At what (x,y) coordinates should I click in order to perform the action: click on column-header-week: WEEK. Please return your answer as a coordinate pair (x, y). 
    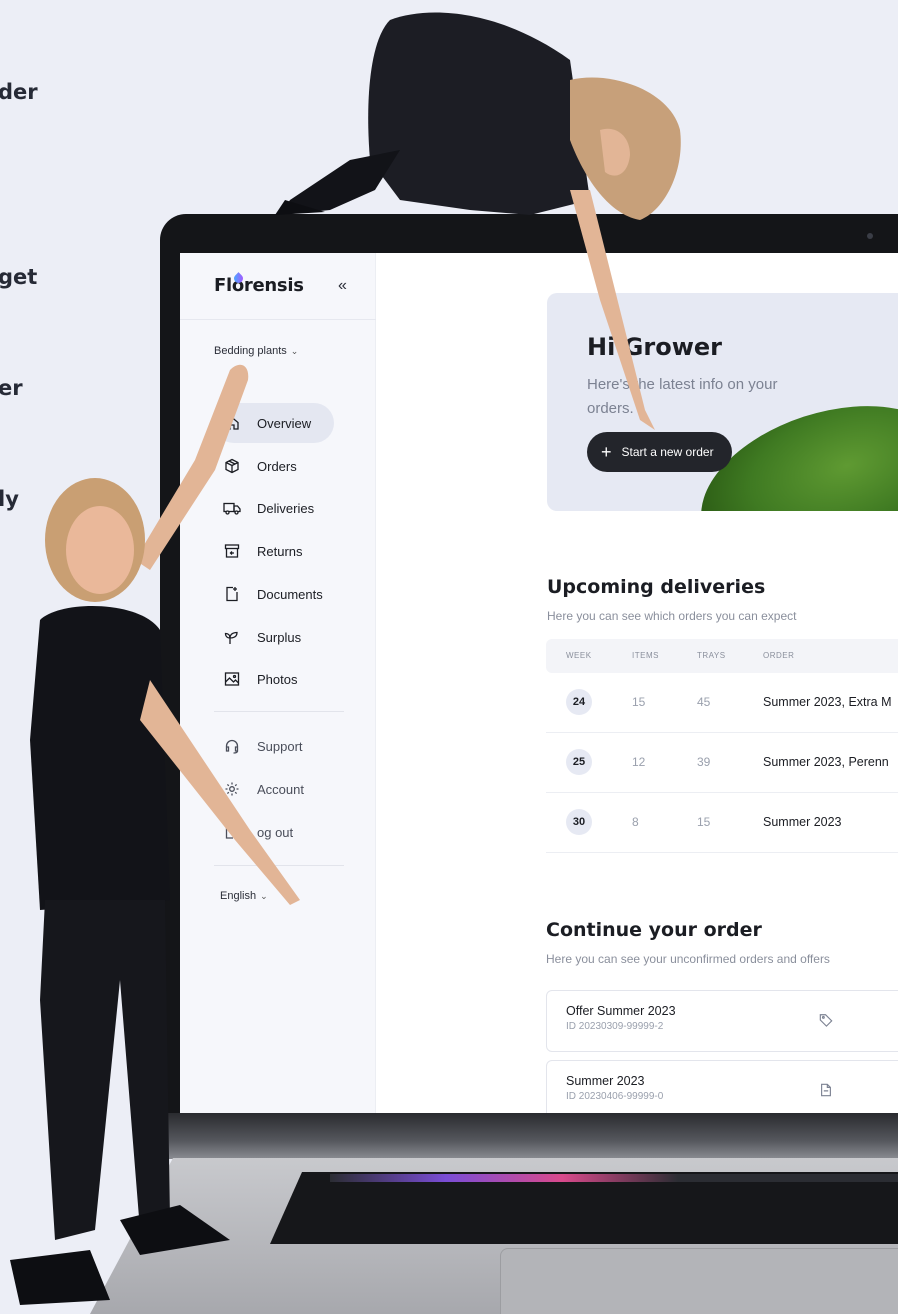
    Looking at the image, I should click on (579, 655).